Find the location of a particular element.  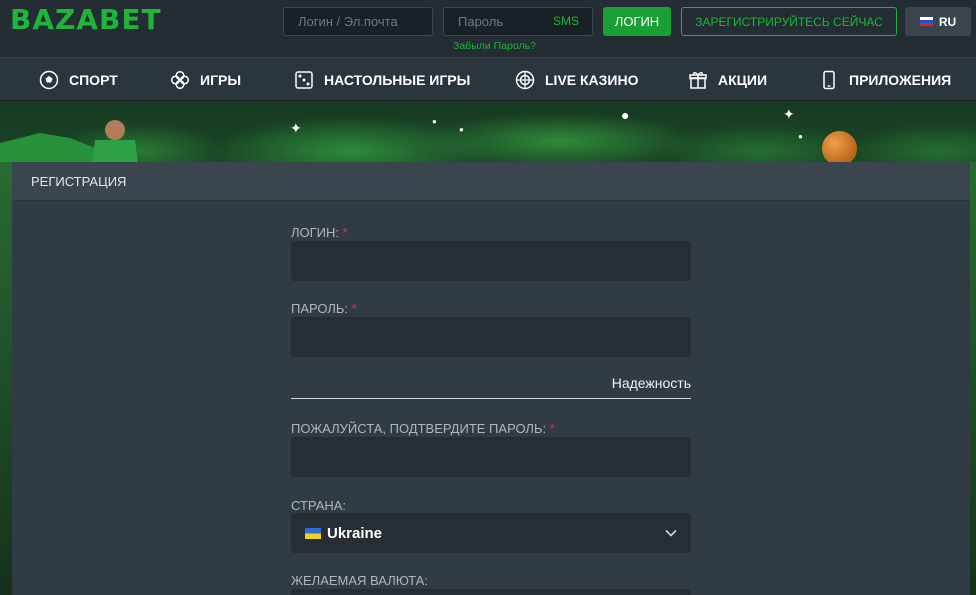

mobile-phone-icon is located at coordinates (829, 80).